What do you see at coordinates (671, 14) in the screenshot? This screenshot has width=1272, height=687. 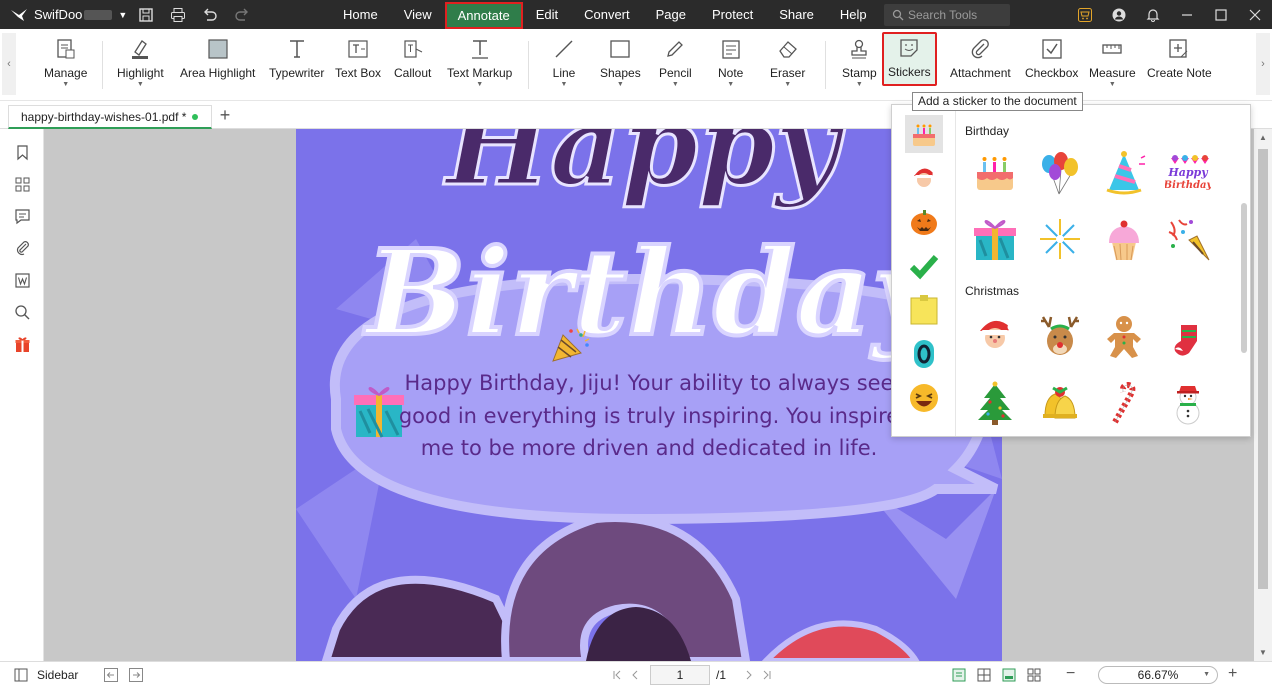 I see `menu-page: Page` at bounding box center [671, 14].